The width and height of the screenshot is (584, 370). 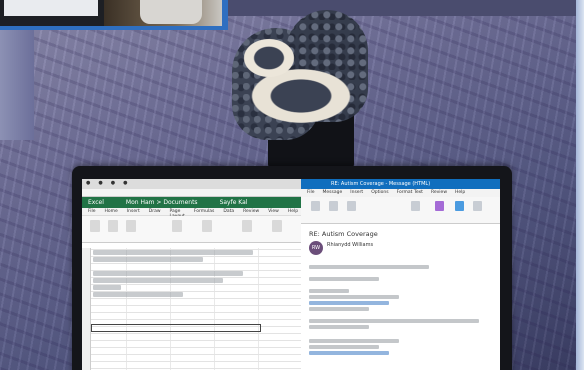 I want to click on menu-item: Draw, so click(x=154, y=211).